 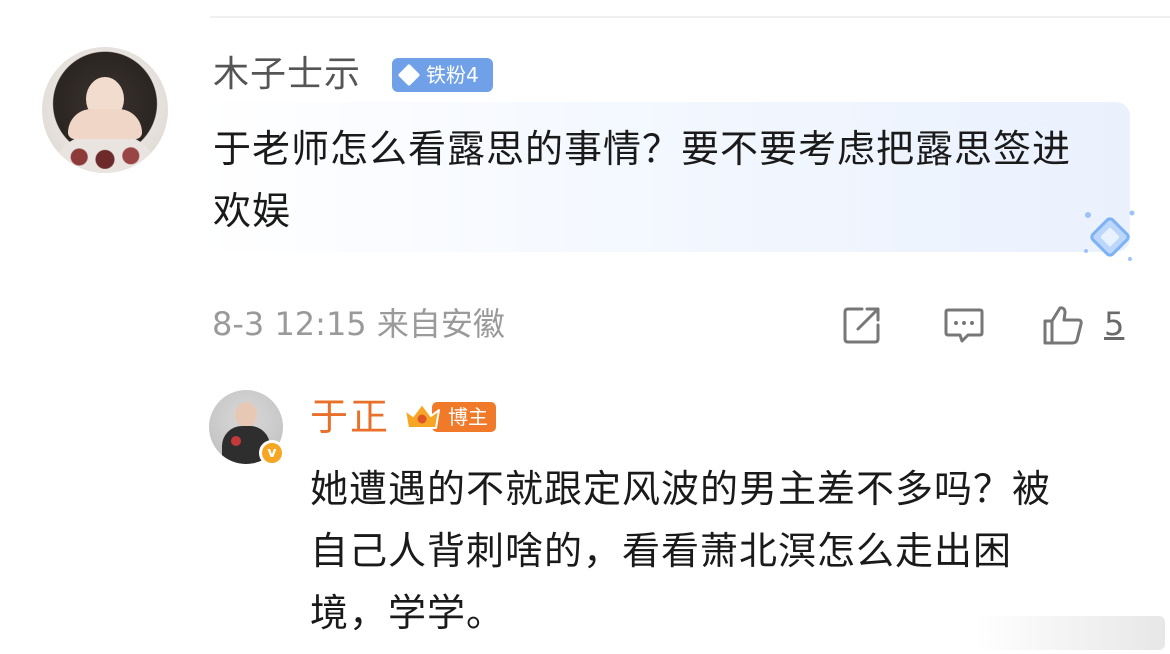 What do you see at coordinates (272, 453) in the screenshot?
I see `verified-icon: v` at bounding box center [272, 453].